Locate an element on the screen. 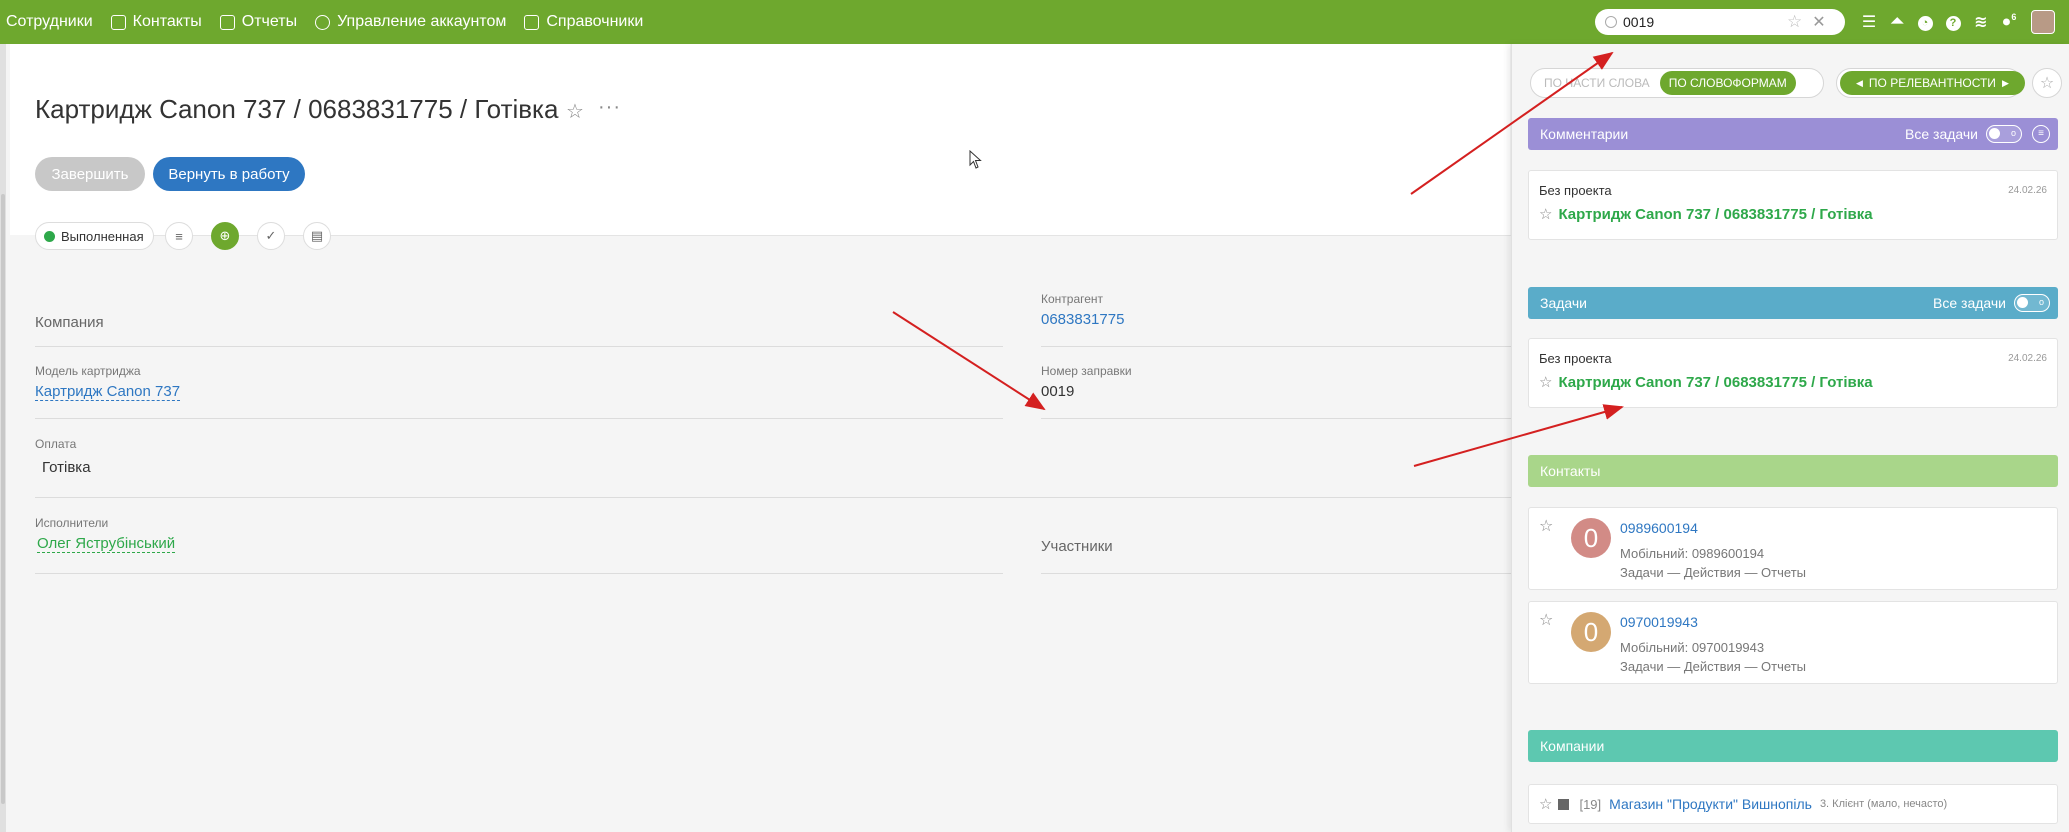  sort-relevance: ◀ ПО РЕЛЕВАНТНОСТИ ▶ is located at coordinates (1932, 83).